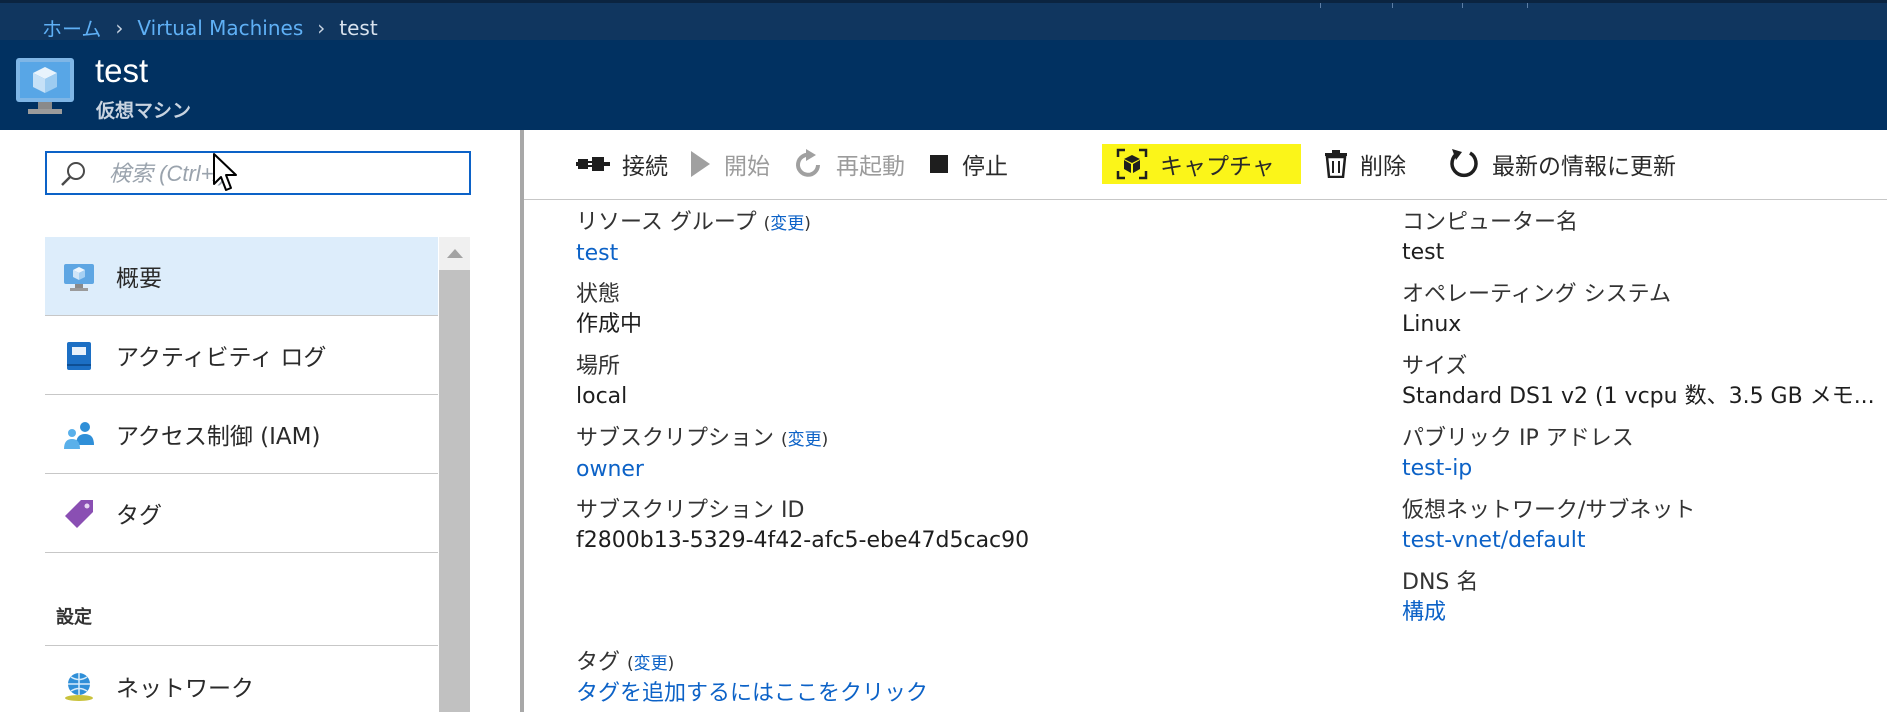 The width and height of the screenshot is (1887, 712). I want to click on scroll-up-arrow-icon, so click(454, 253).